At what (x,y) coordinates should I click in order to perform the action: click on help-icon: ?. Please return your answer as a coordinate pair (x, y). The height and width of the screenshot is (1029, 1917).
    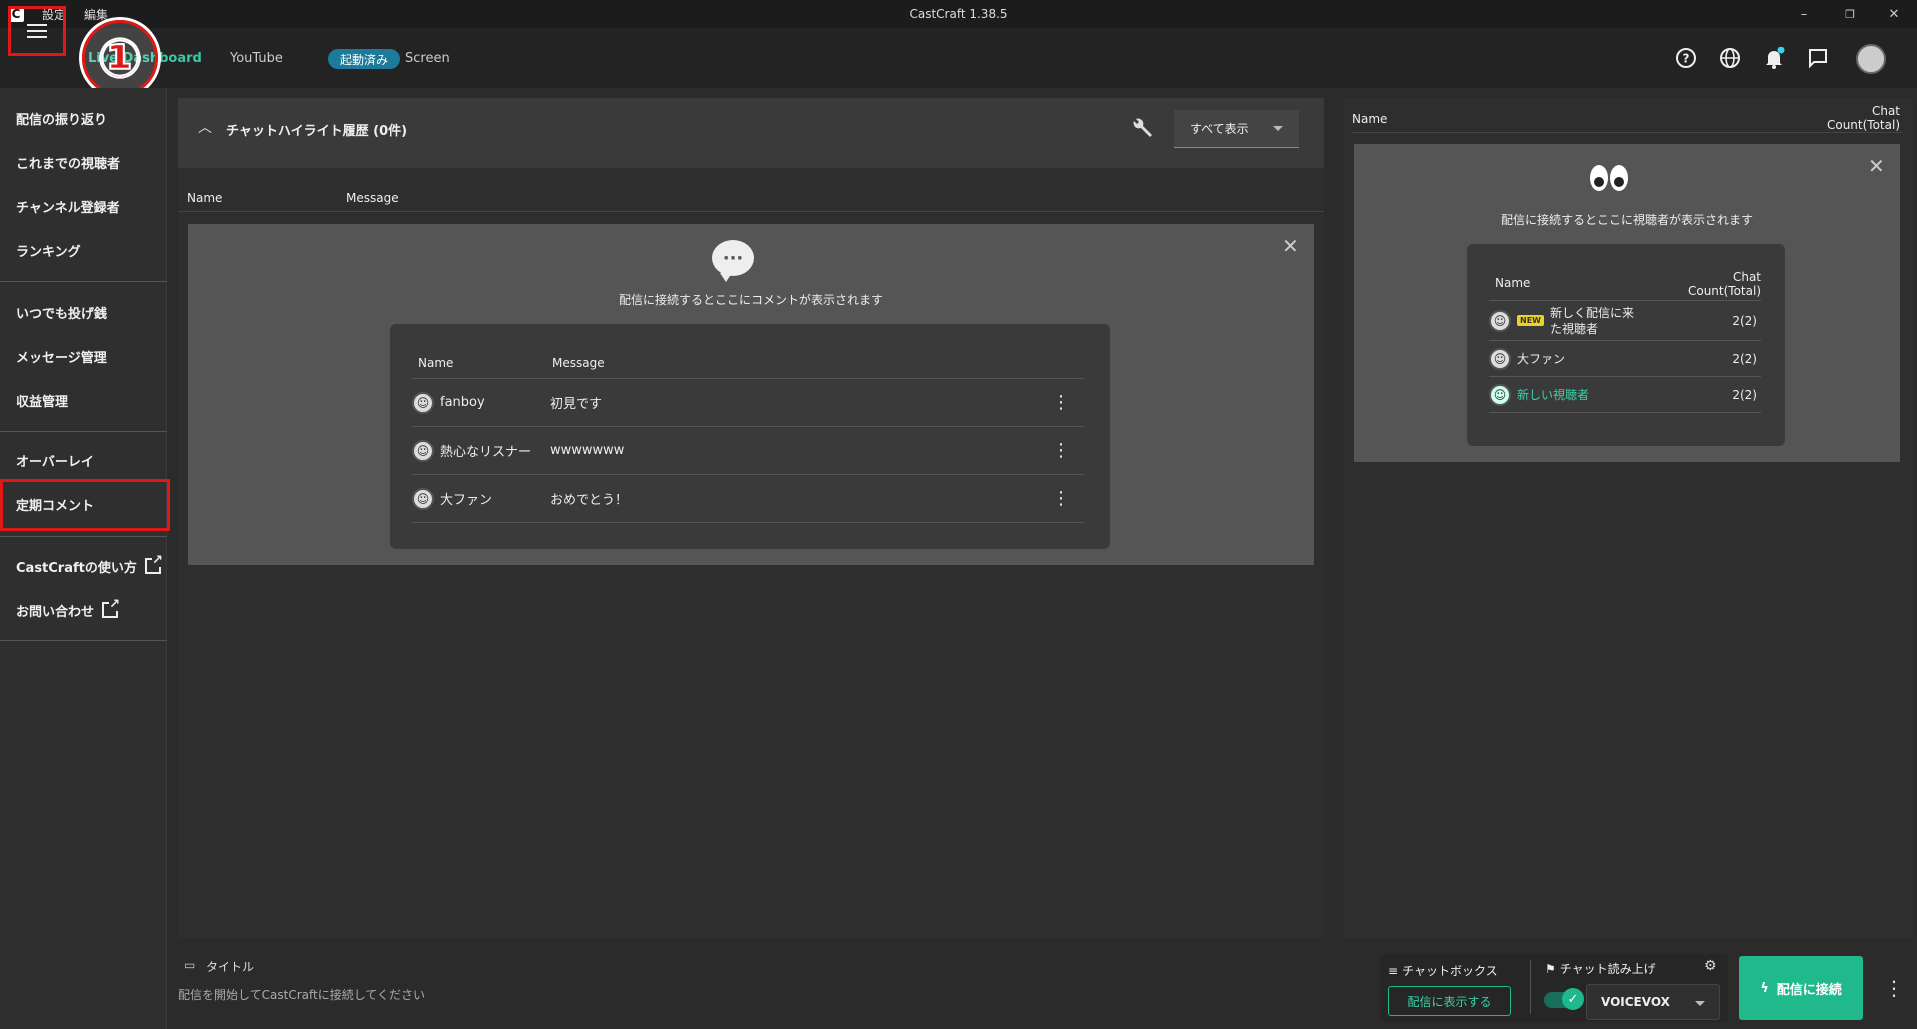
    Looking at the image, I should click on (1686, 58).